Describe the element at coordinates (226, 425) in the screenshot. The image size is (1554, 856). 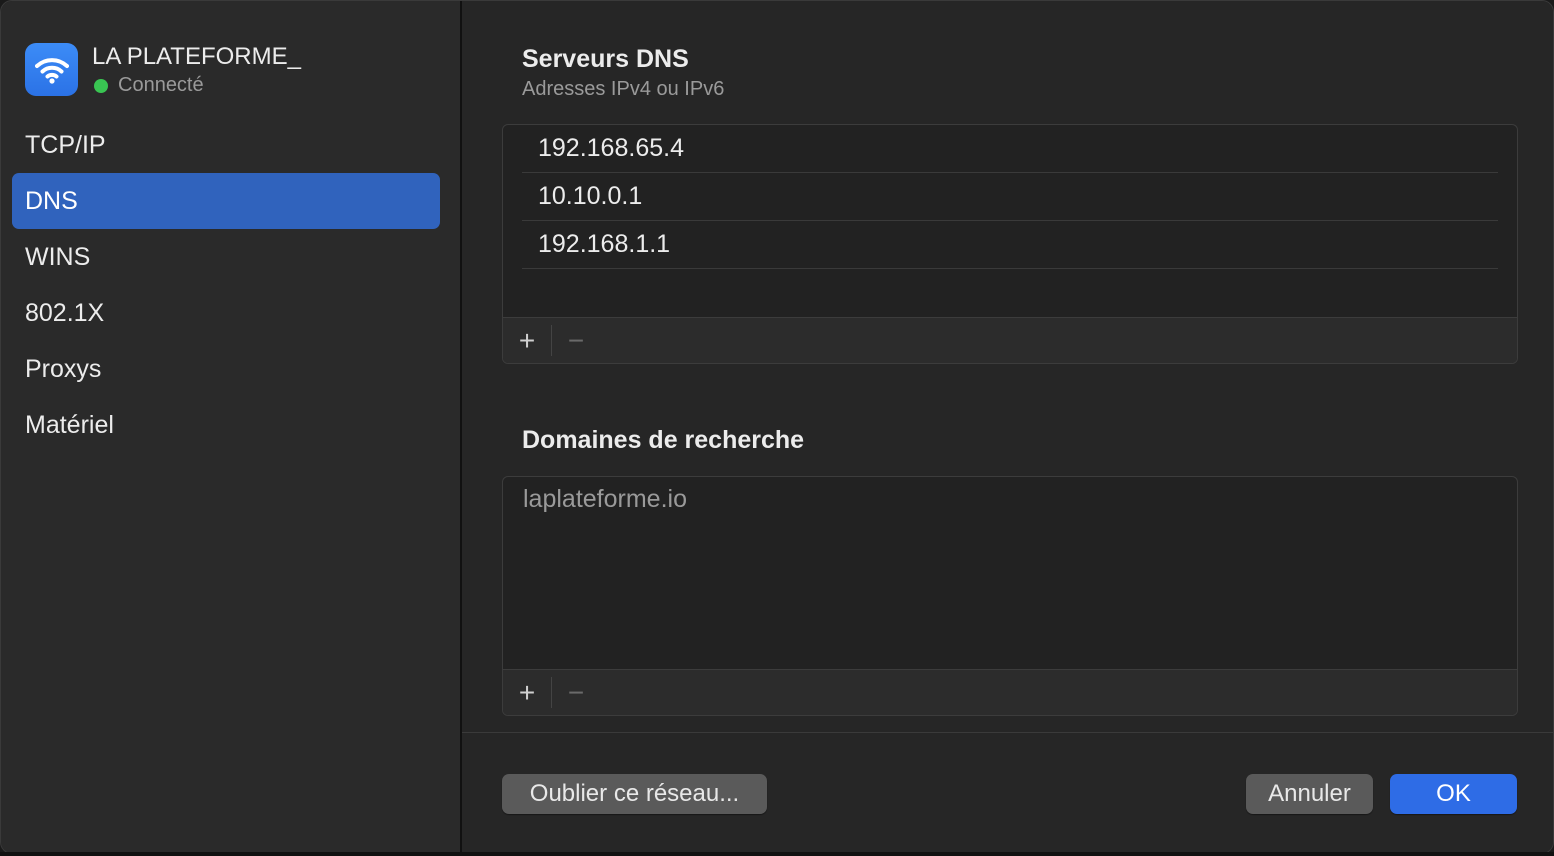
I see `sidebar-item-materiel: Matériel` at that location.